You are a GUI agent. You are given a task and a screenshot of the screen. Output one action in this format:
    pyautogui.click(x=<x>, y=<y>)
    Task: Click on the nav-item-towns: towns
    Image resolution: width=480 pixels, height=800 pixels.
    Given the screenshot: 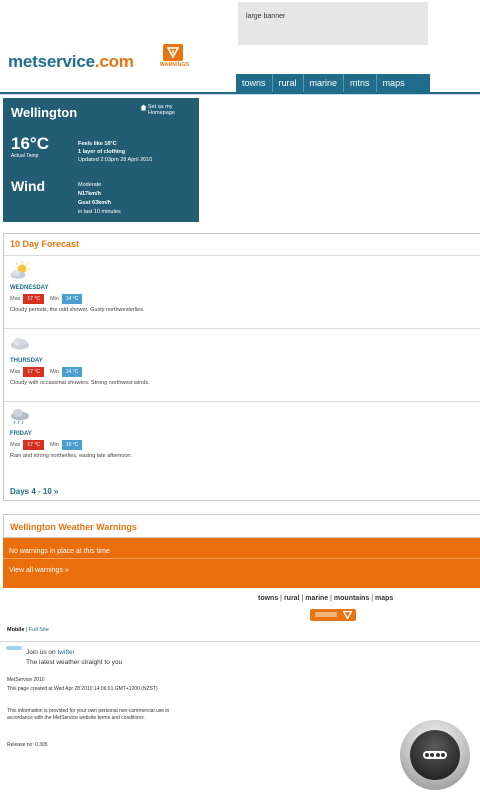 What is the action you would take?
    pyautogui.click(x=254, y=83)
    